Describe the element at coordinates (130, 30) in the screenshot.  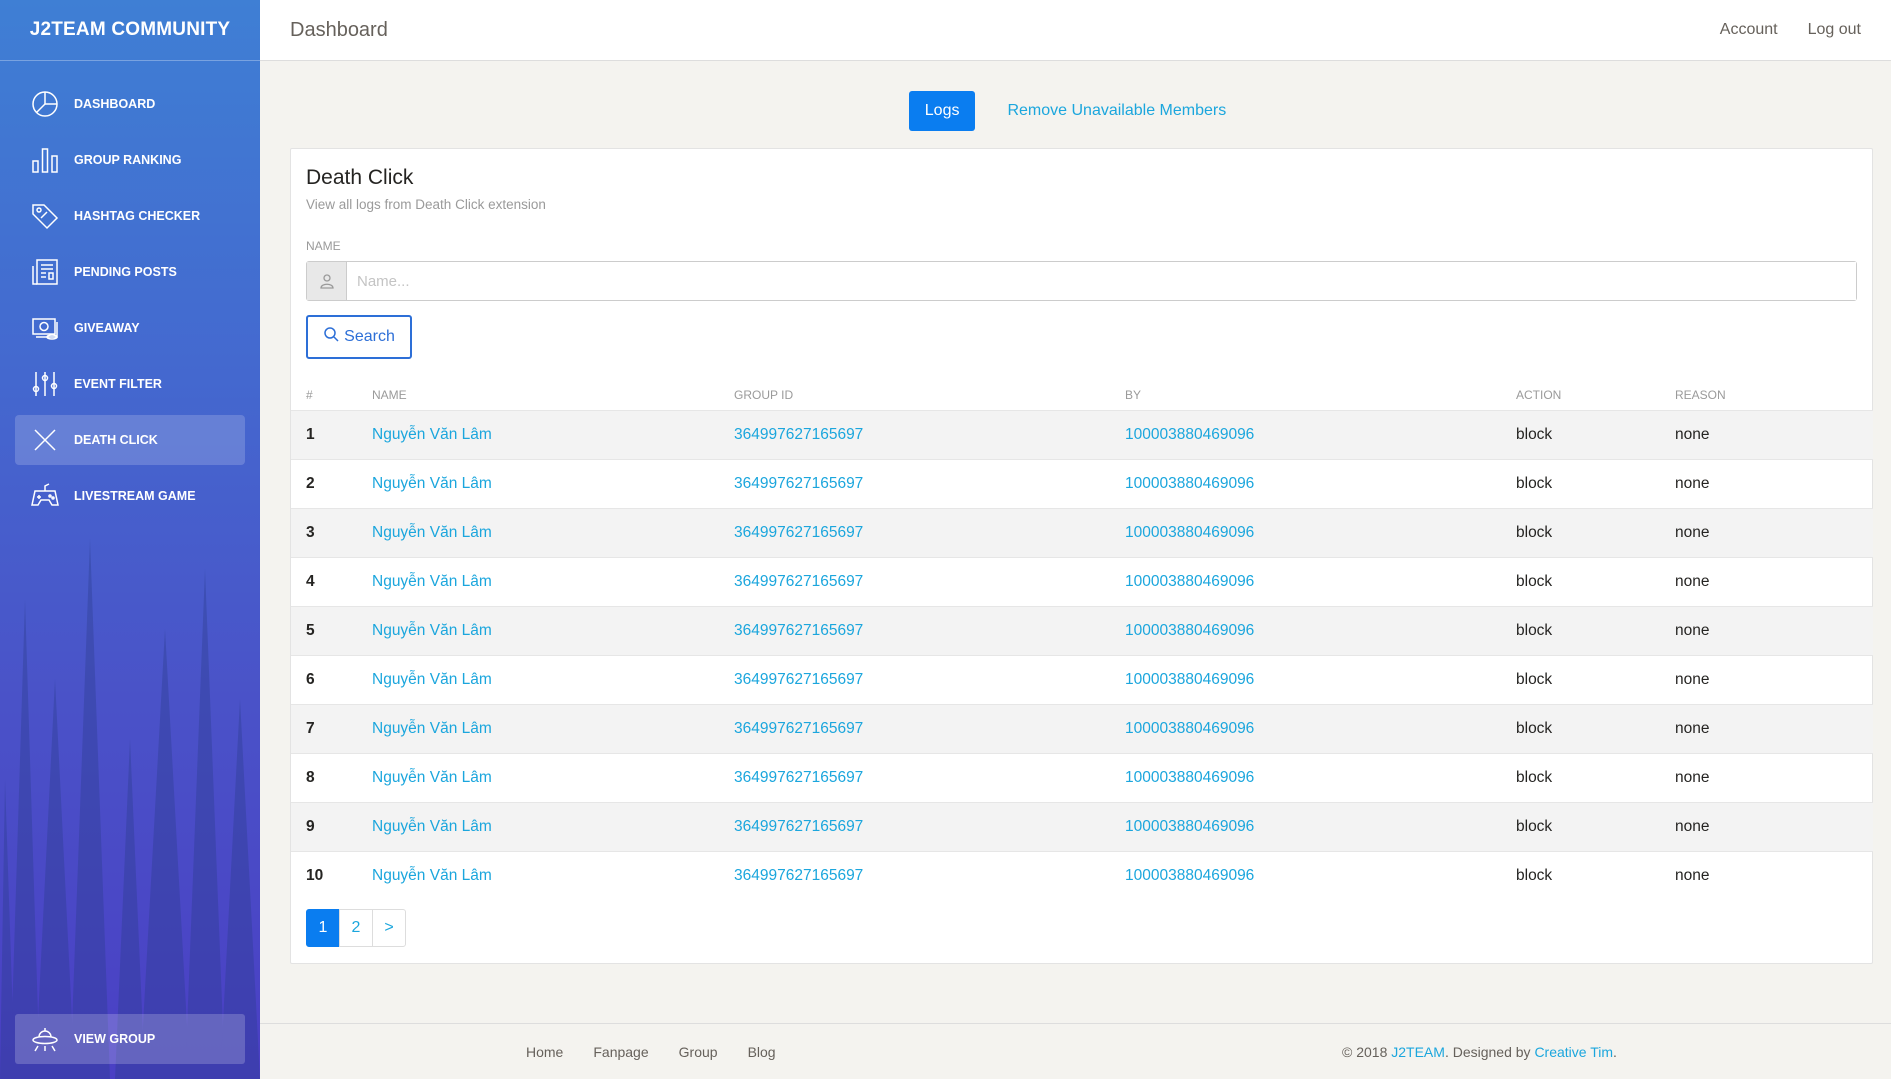
I see `brand-title: J2TEAM COMMUNITY` at that location.